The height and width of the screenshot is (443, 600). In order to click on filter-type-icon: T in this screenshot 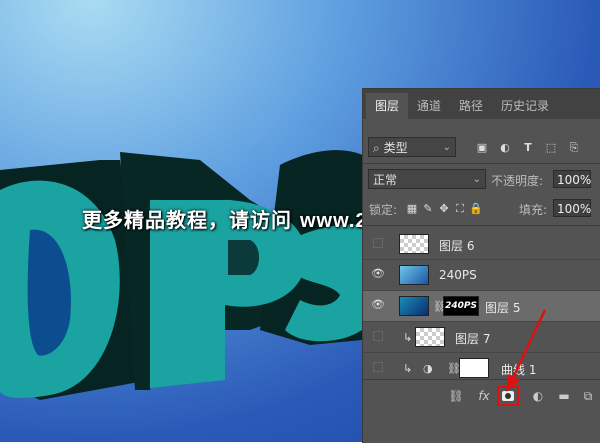, I will do `click(528, 148)`.